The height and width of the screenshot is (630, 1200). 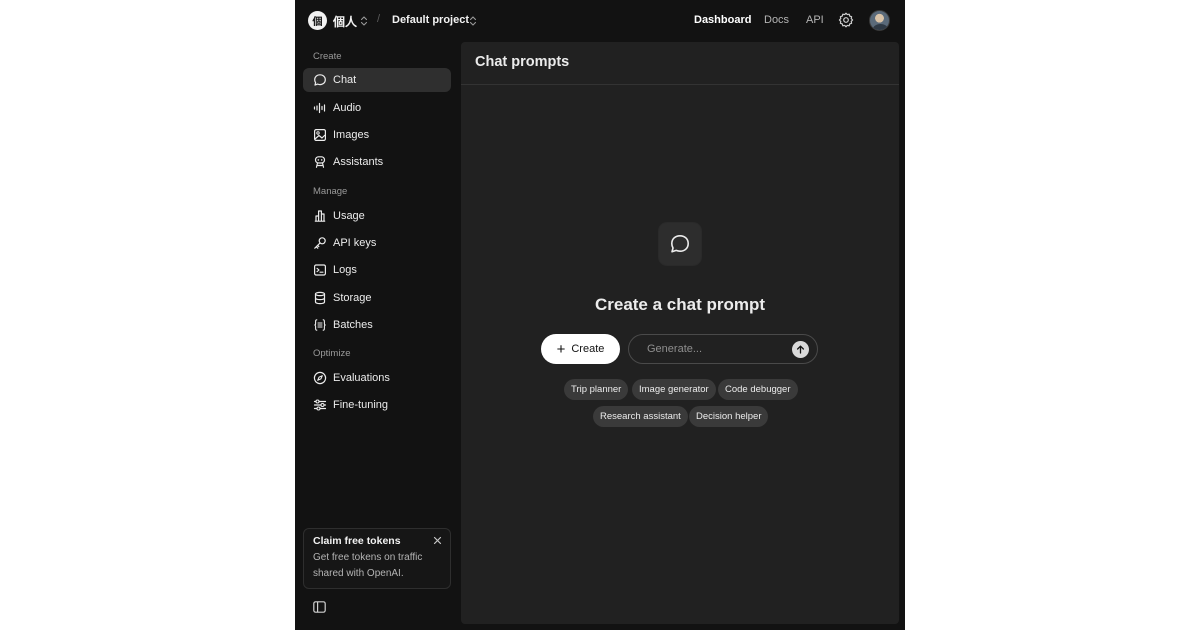 I want to click on key-icon, so click(x=320, y=243).